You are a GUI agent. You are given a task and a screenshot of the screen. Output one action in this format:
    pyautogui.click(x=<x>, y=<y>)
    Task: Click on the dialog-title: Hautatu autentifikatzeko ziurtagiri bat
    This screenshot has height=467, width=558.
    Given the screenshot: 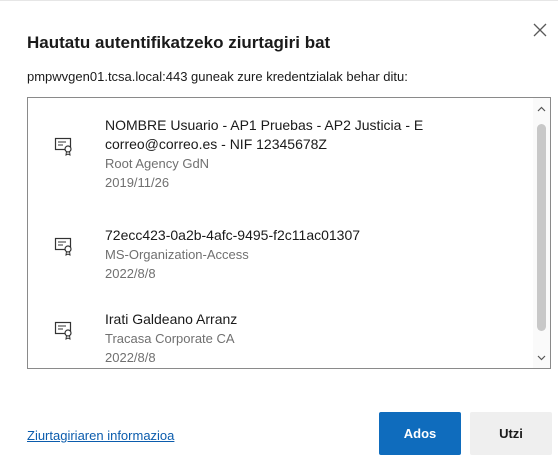 What is the action you would take?
    pyautogui.click(x=179, y=42)
    